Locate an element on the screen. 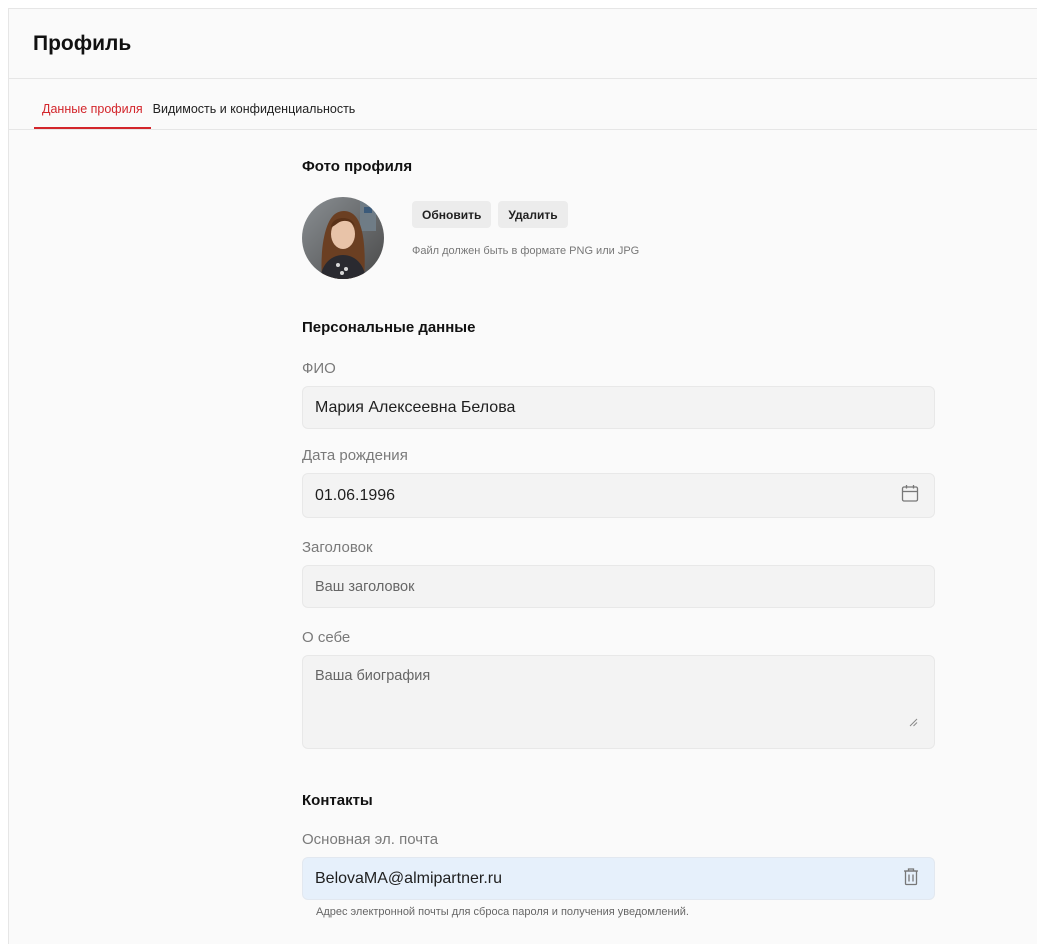 This screenshot has height=944, width=1037. photo-format-hint: Файл должен быть в формате PNG или JPG is located at coordinates (526, 251).